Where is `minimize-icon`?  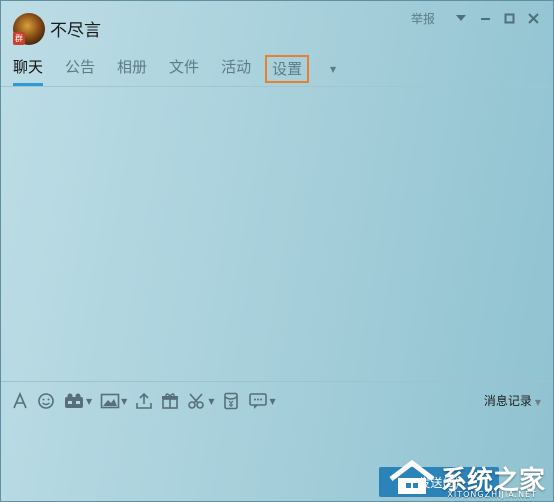
minimize-icon is located at coordinates (485, 18).